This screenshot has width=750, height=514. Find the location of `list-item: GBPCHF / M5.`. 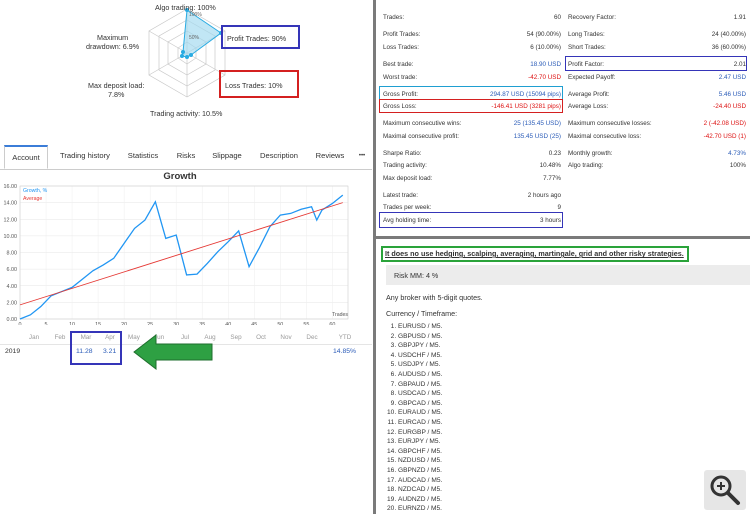

list-item: GBPCHF / M5. is located at coordinates (420, 452).